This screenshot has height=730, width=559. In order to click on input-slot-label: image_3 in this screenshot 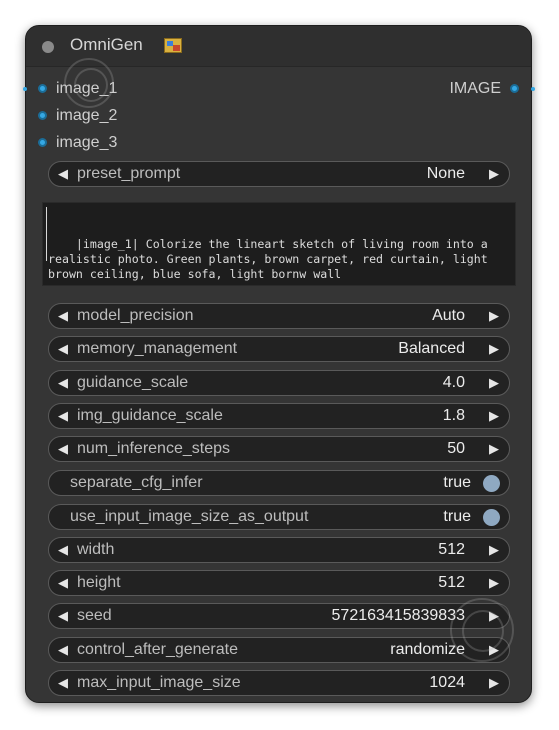, I will do `click(87, 142)`.